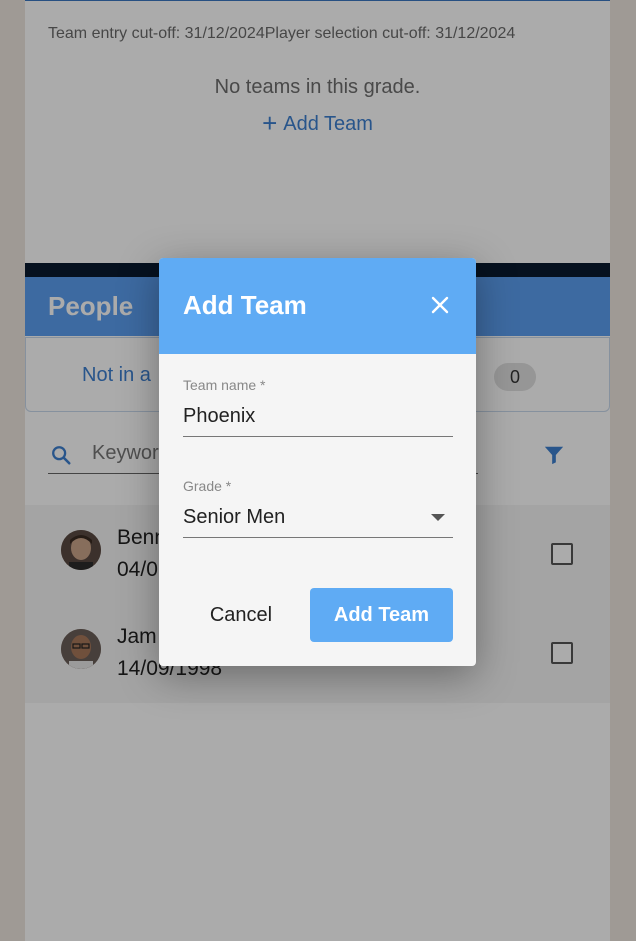 Image resolution: width=636 pixels, height=941 pixels. Describe the element at coordinates (241, 615) in the screenshot. I see `cancel-button: Cancel` at that location.